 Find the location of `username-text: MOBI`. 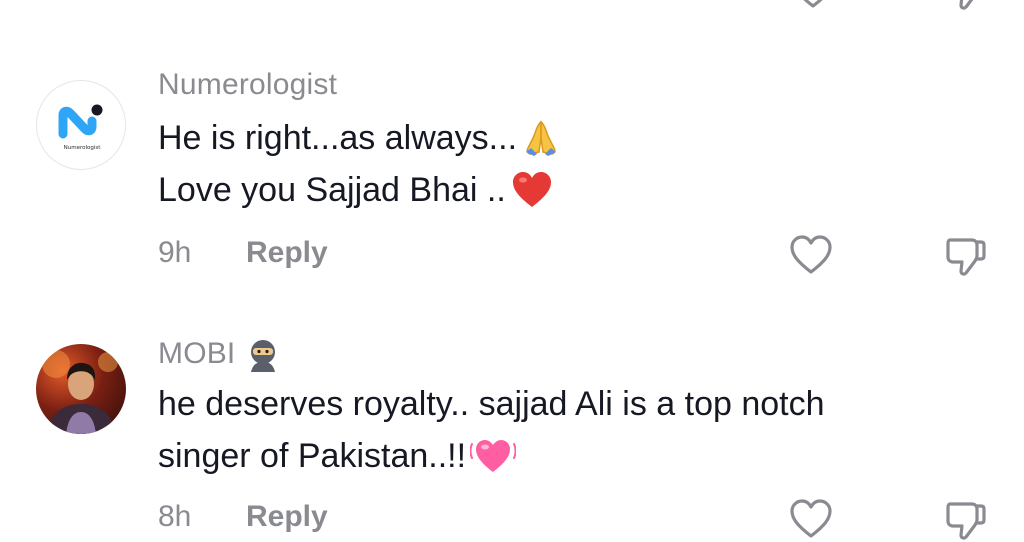

username-text: MOBI is located at coordinates (196, 354).